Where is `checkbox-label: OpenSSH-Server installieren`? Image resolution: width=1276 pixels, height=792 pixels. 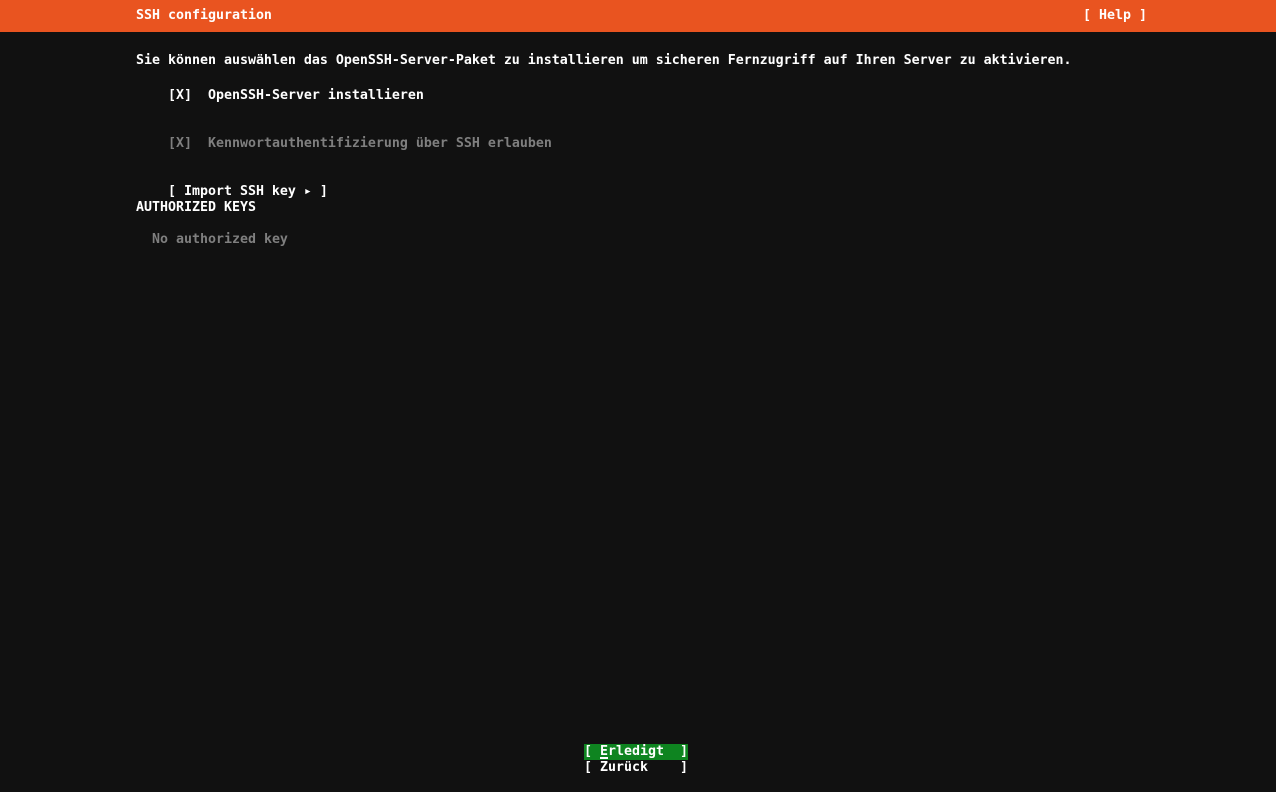
checkbox-label: OpenSSH-Server installieren is located at coordinates (315, 95).